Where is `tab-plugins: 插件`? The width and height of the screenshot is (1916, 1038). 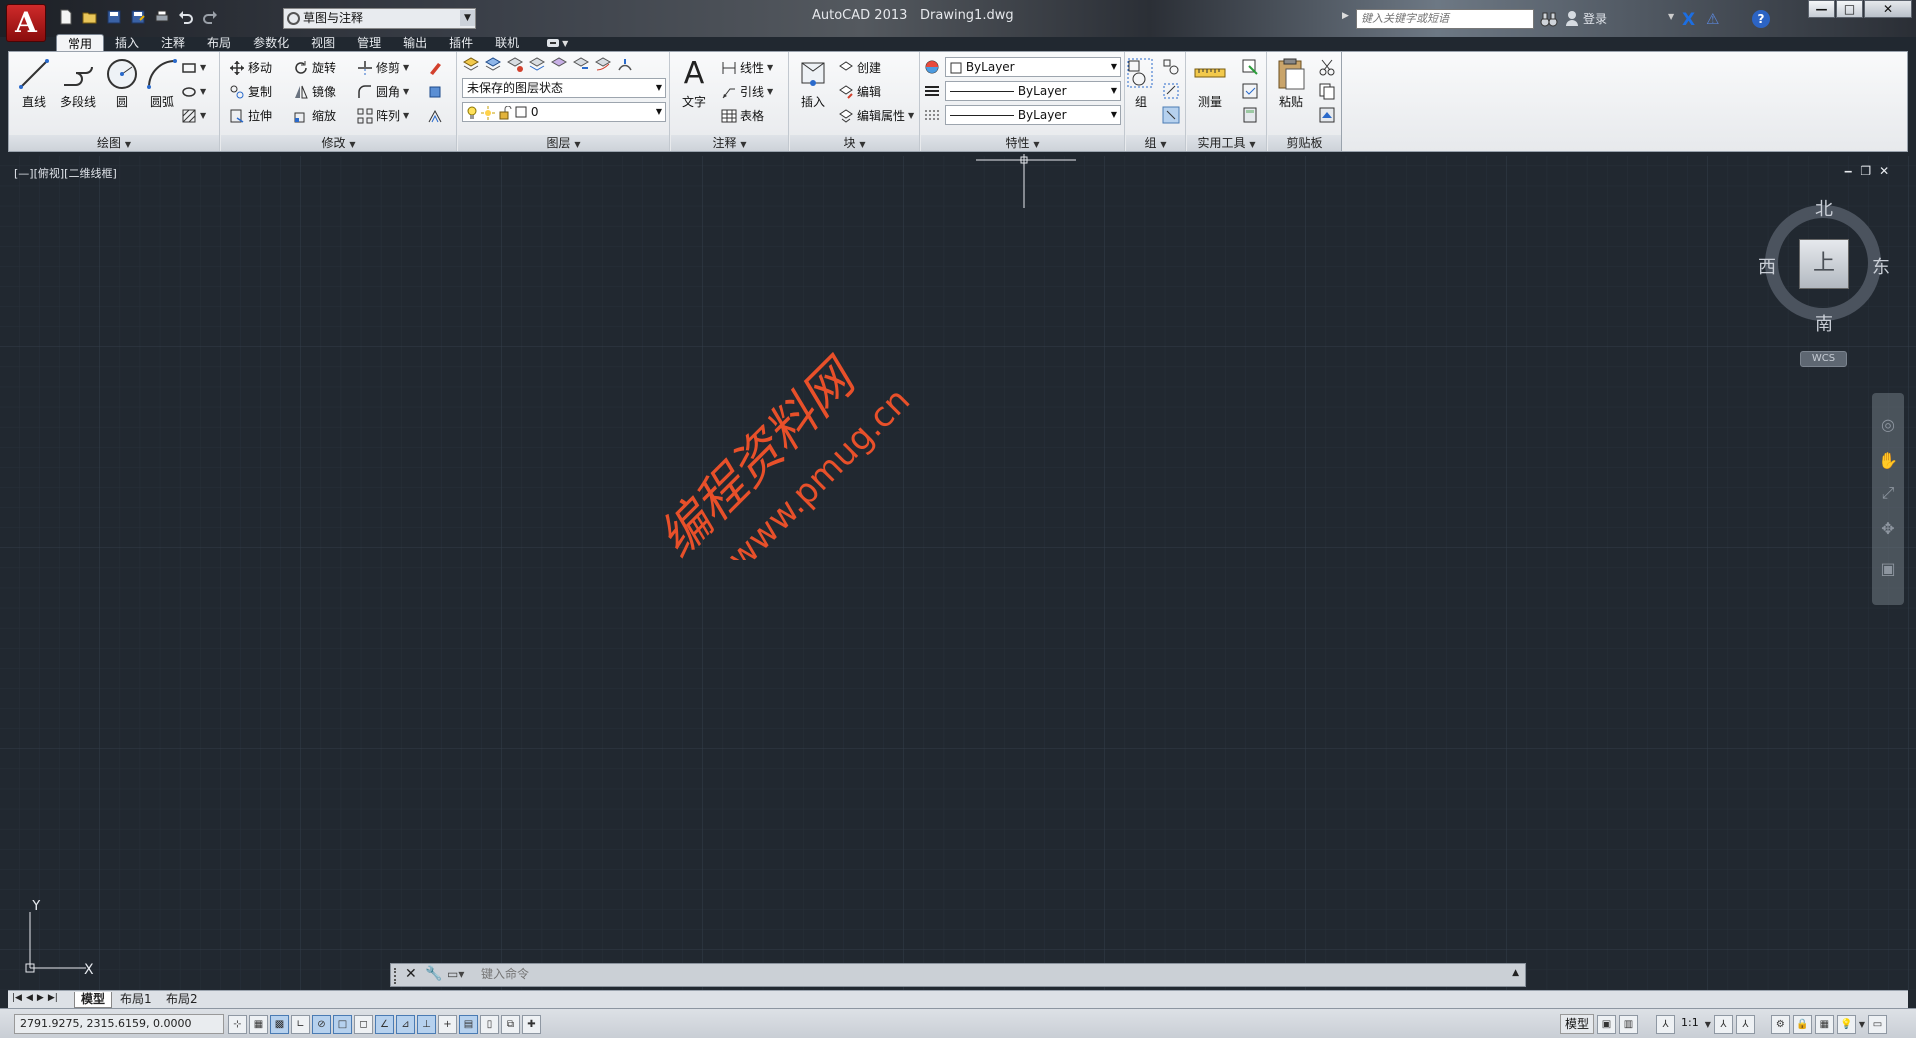
tab-plugins: 插件 is located at coordinates (461, 43).